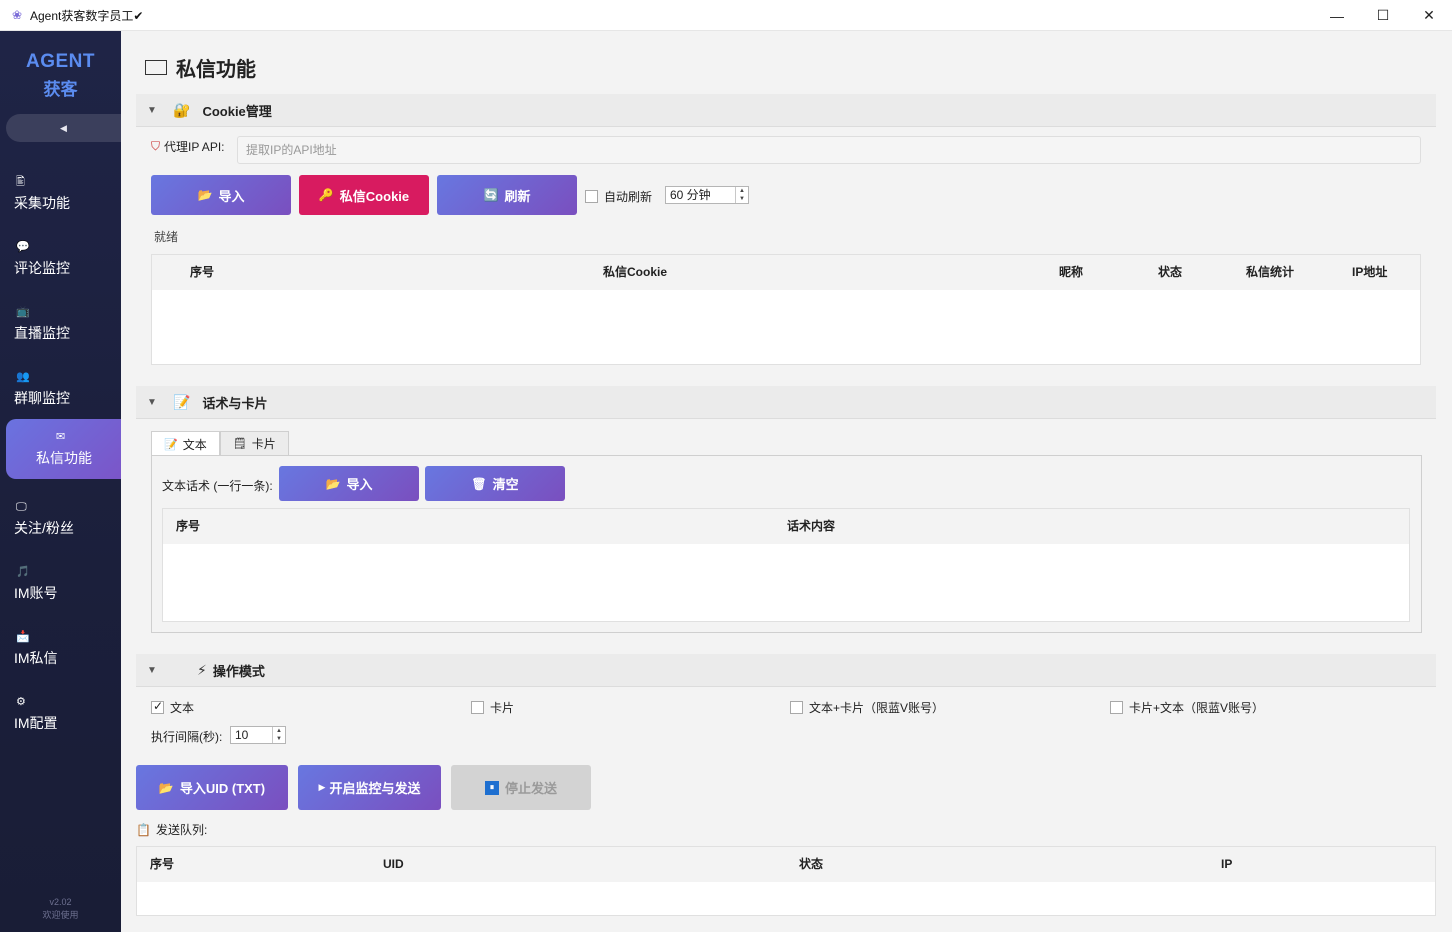 The image size is (1452, 932). What do you see at coordinates (202, 669) in the screenshot?
I see `lightning-icon: ⚡` at bounding box center [202, 669].